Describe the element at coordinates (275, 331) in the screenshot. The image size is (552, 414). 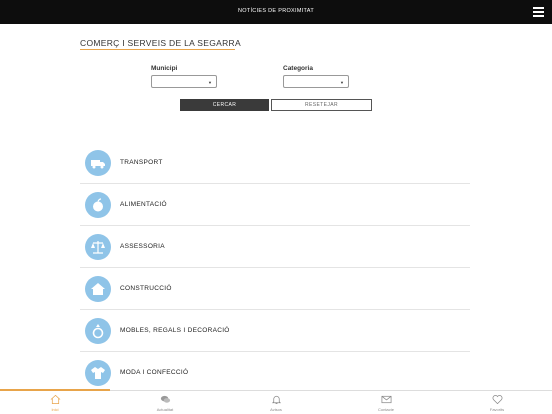
I see `category-item-mobles: MOBLES, REGALS I DECORACIÓ` at that location.